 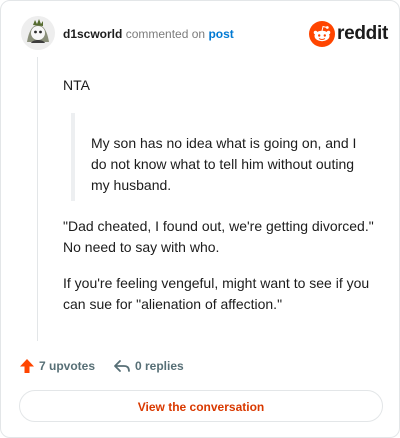 I want to click on upvote-arrow-icon, so click(x=27, y=366).